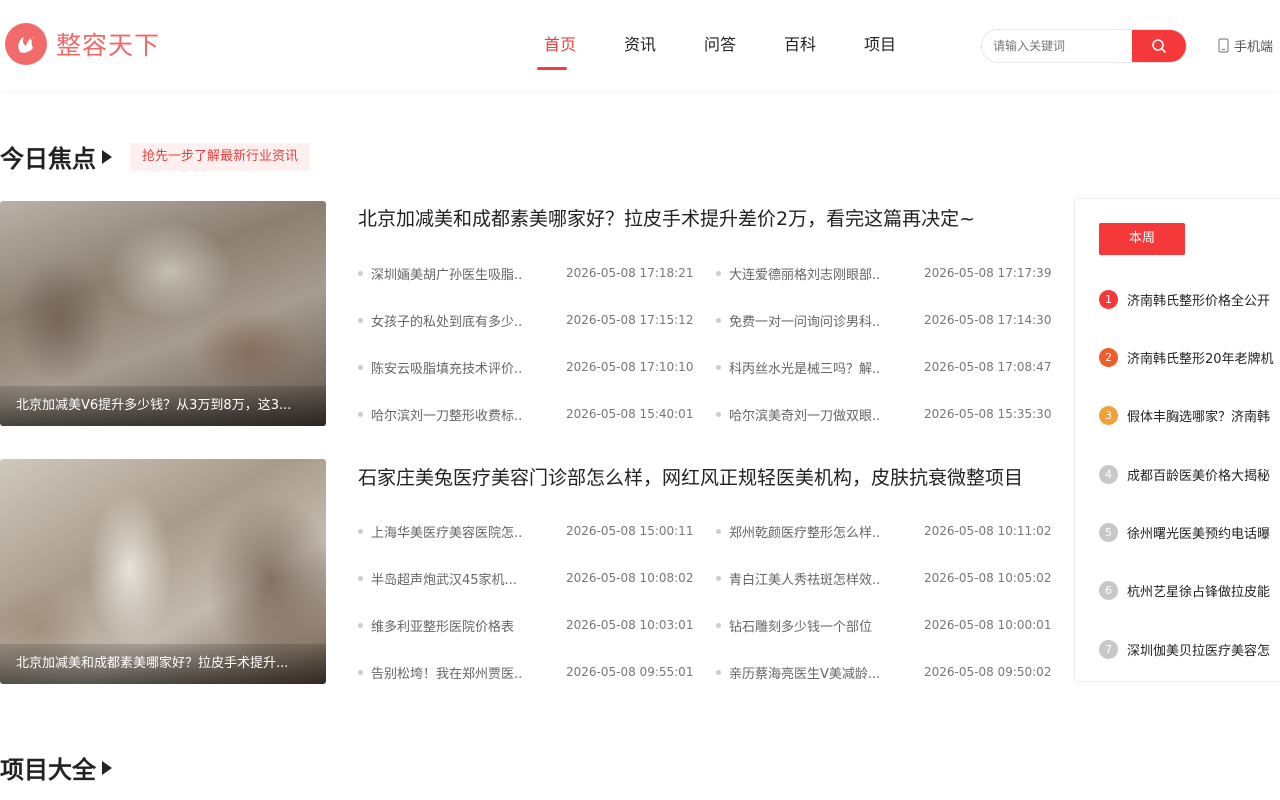 The width and height of the screenshot is (1280, 800). What do you see at coordinates (701, 217) in the screenshot?
I see `headline-link: 北京加减美和成都素美哪家好？拉皮手术提升差价2万，看完这篇再决定~` at bounding box center [701, 217].